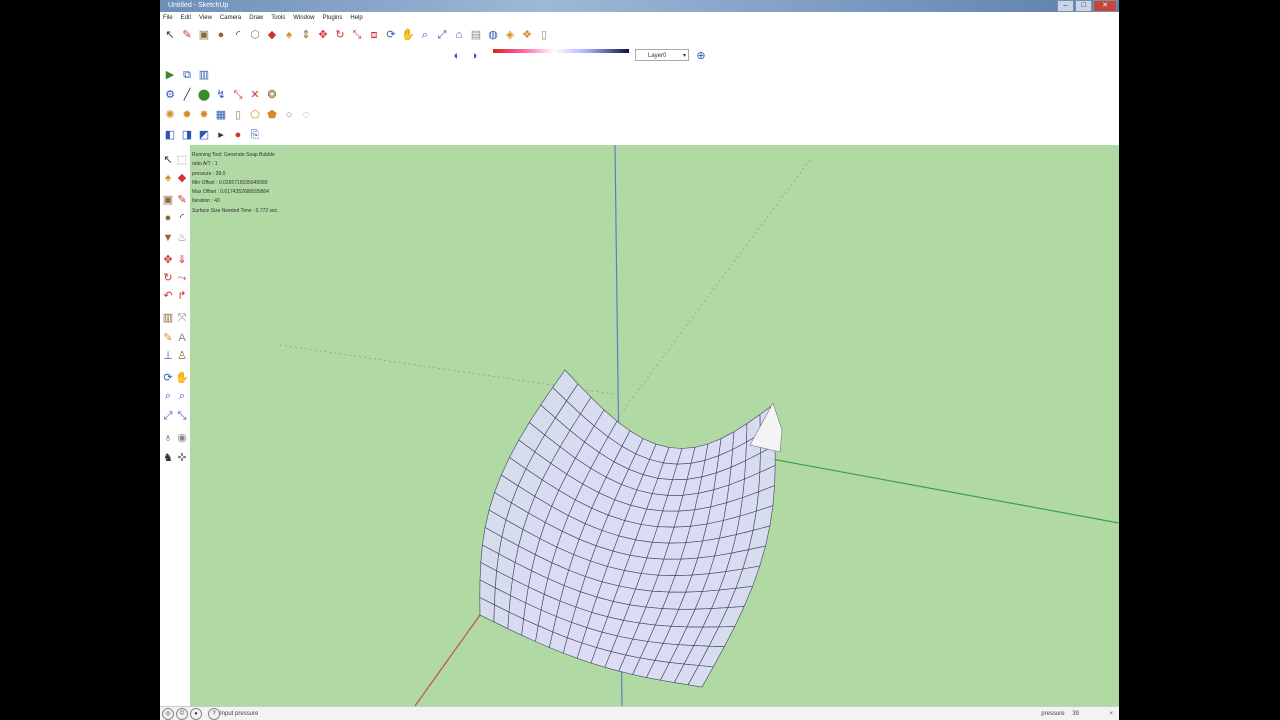 This screenshot has height=720, width=1280. Describe the element at coordinates (204, 75) in the screenshot. I see `section-display-icon: ▥` at that location.